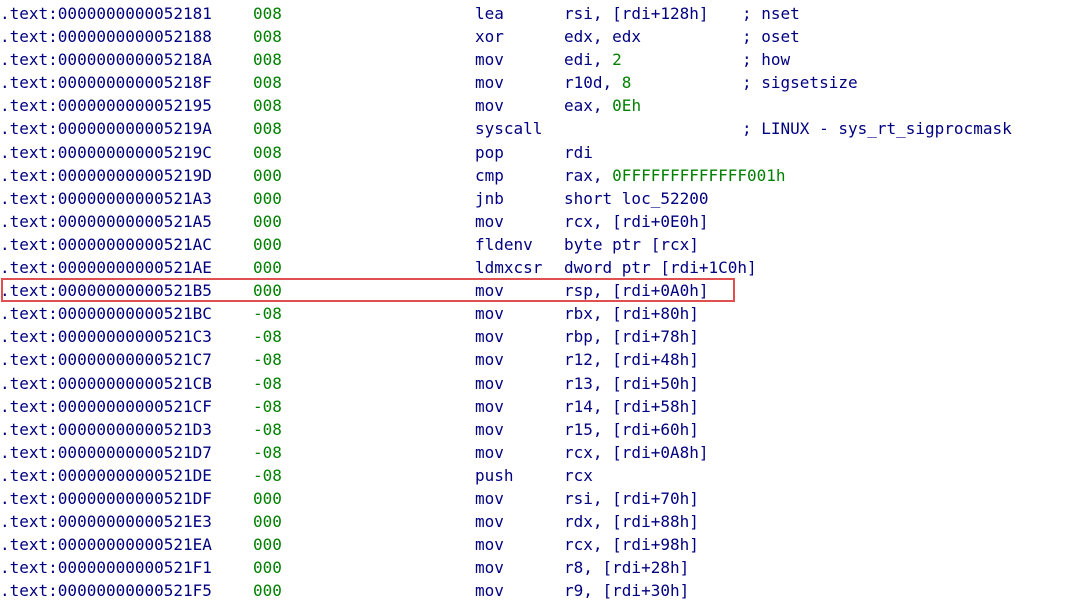  I want to click on address-label: .text:00000000000521A5, so click(106, 221).